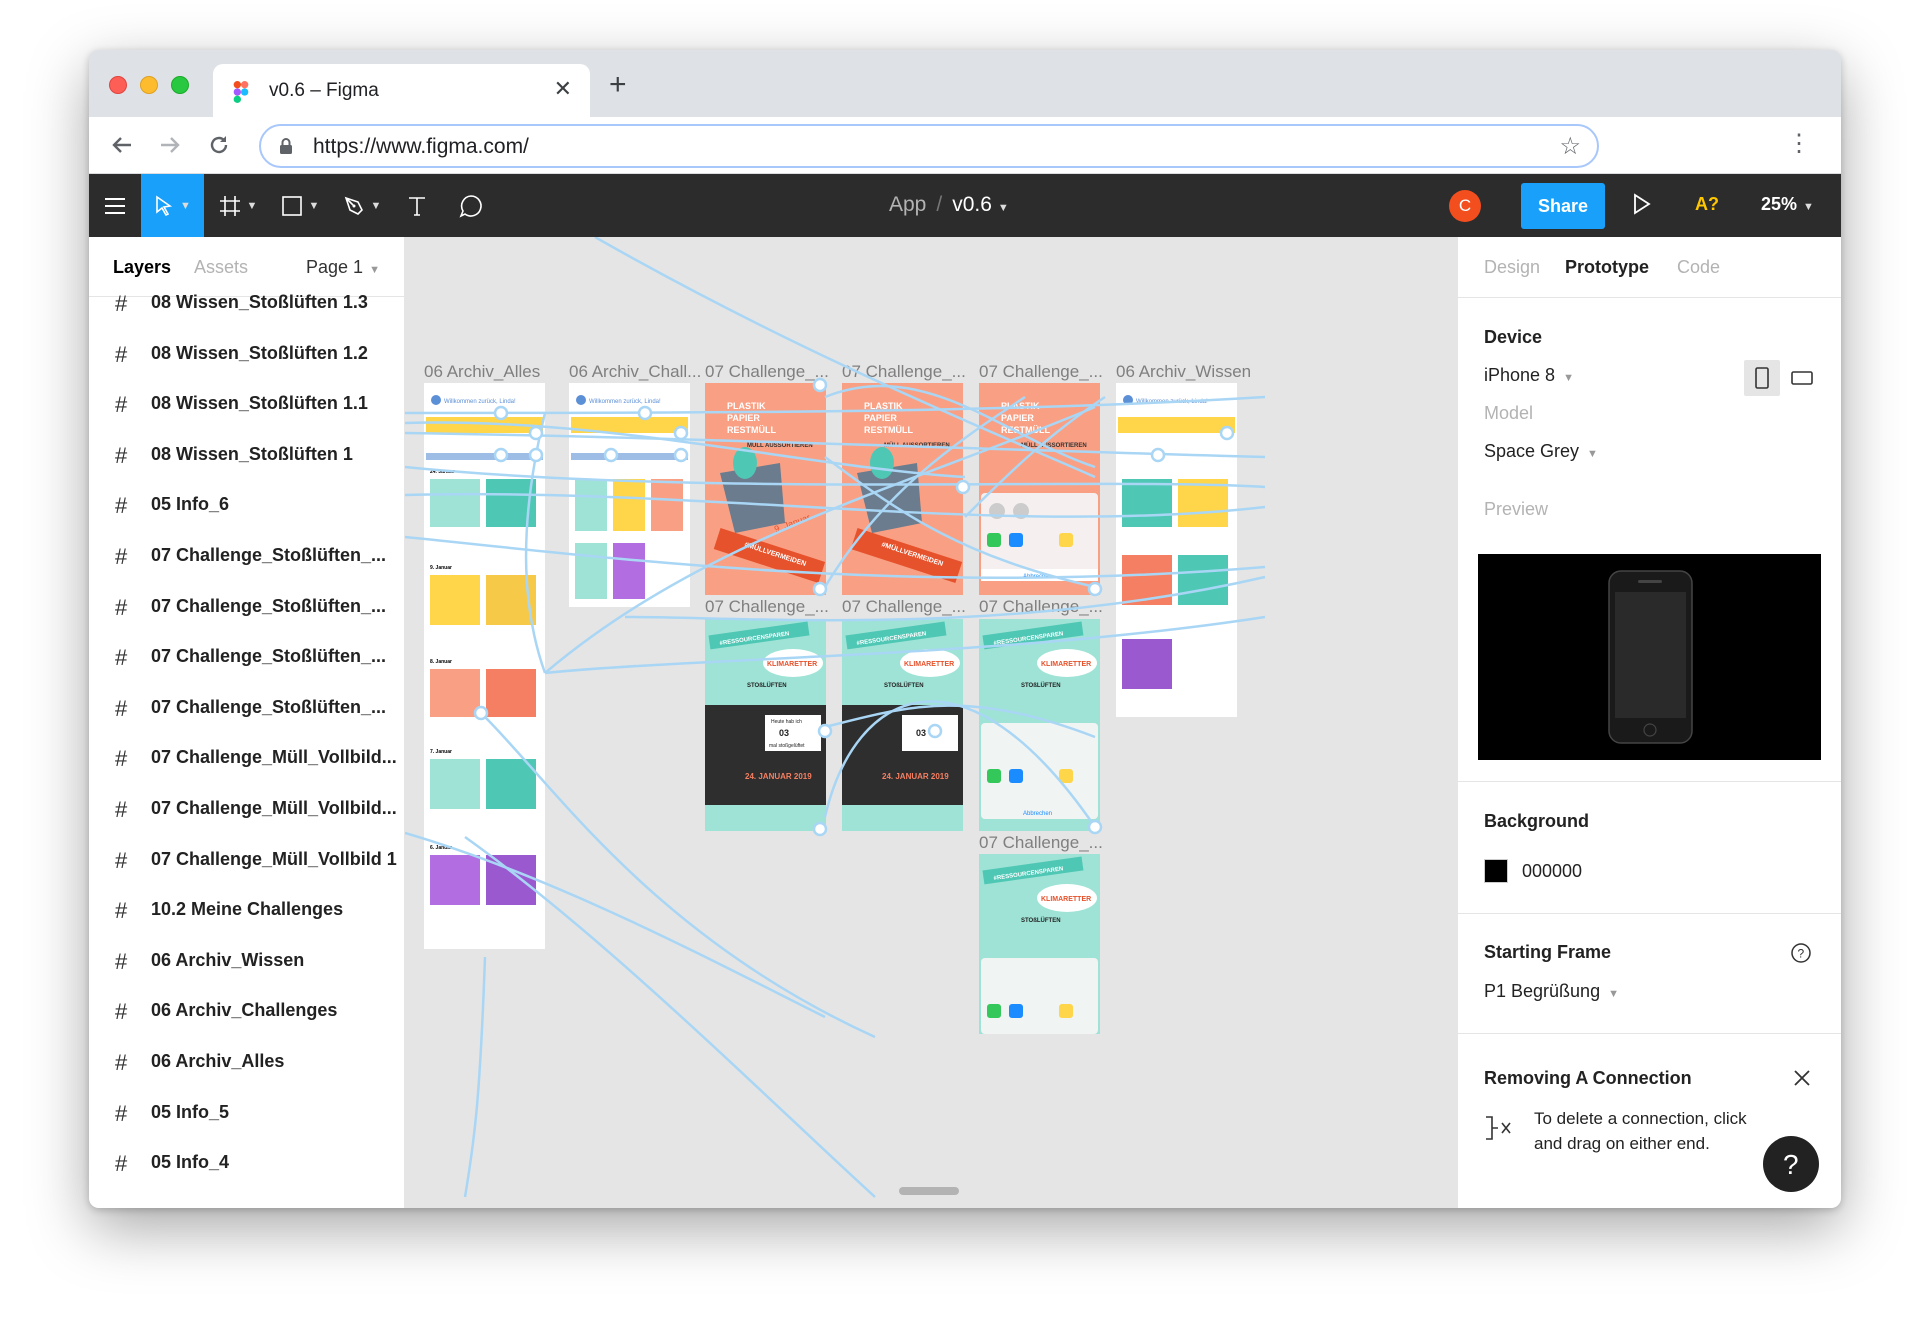  What do you see at coordinates (122, 145) in the screenshot?
I see `back-arrow-icon` at bounding box center [122, 145].